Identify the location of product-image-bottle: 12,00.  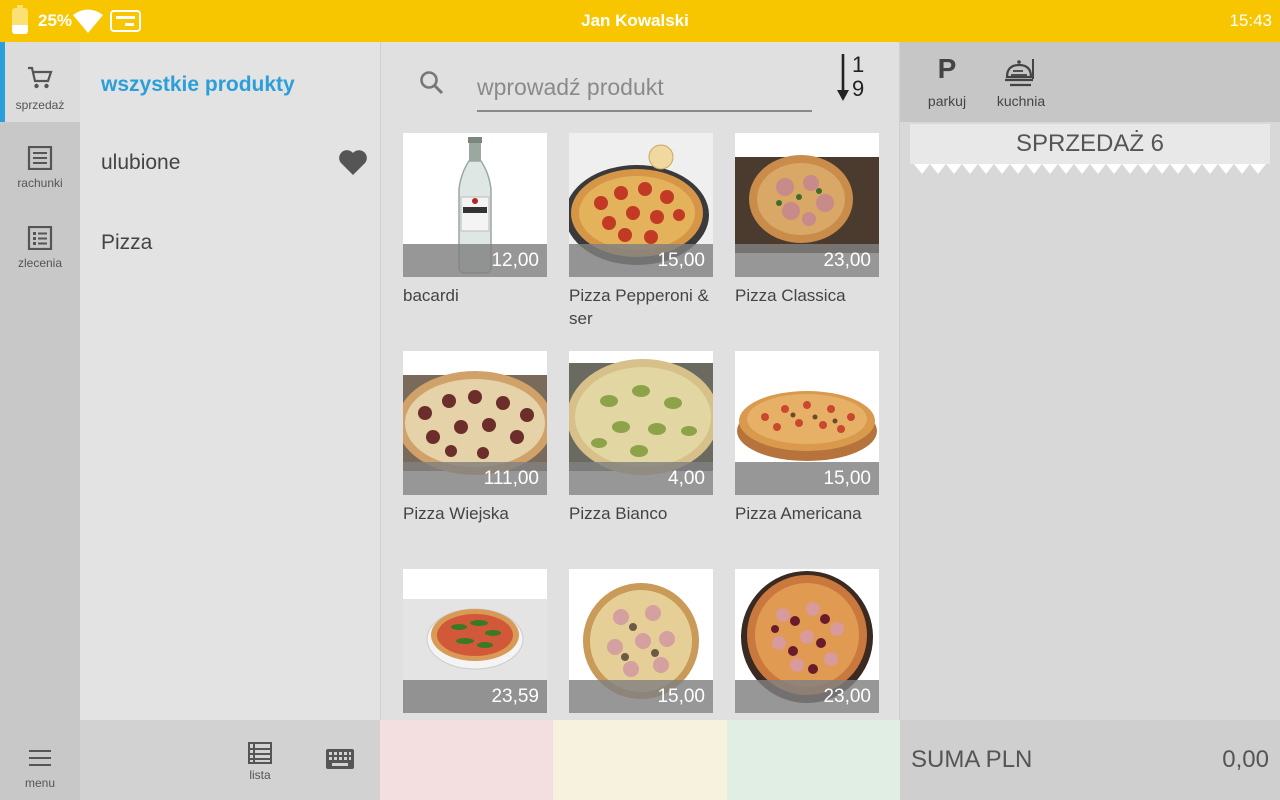
(475, 205).